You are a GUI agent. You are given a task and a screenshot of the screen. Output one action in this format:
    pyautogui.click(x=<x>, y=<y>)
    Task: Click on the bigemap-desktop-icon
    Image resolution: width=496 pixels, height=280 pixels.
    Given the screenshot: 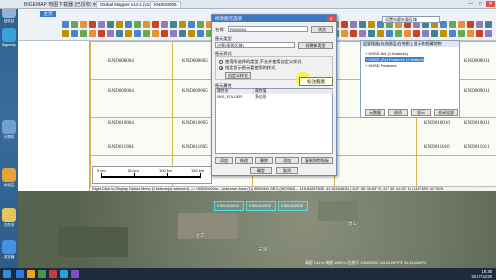 What is the action you would take?
    pyautogui.click(x=9, y=35)
    